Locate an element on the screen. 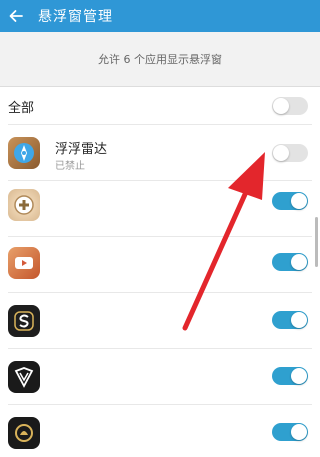 The width and height of the screenshot is (320, 457). game-controller-app-icon is located at coordinates (24, 205).